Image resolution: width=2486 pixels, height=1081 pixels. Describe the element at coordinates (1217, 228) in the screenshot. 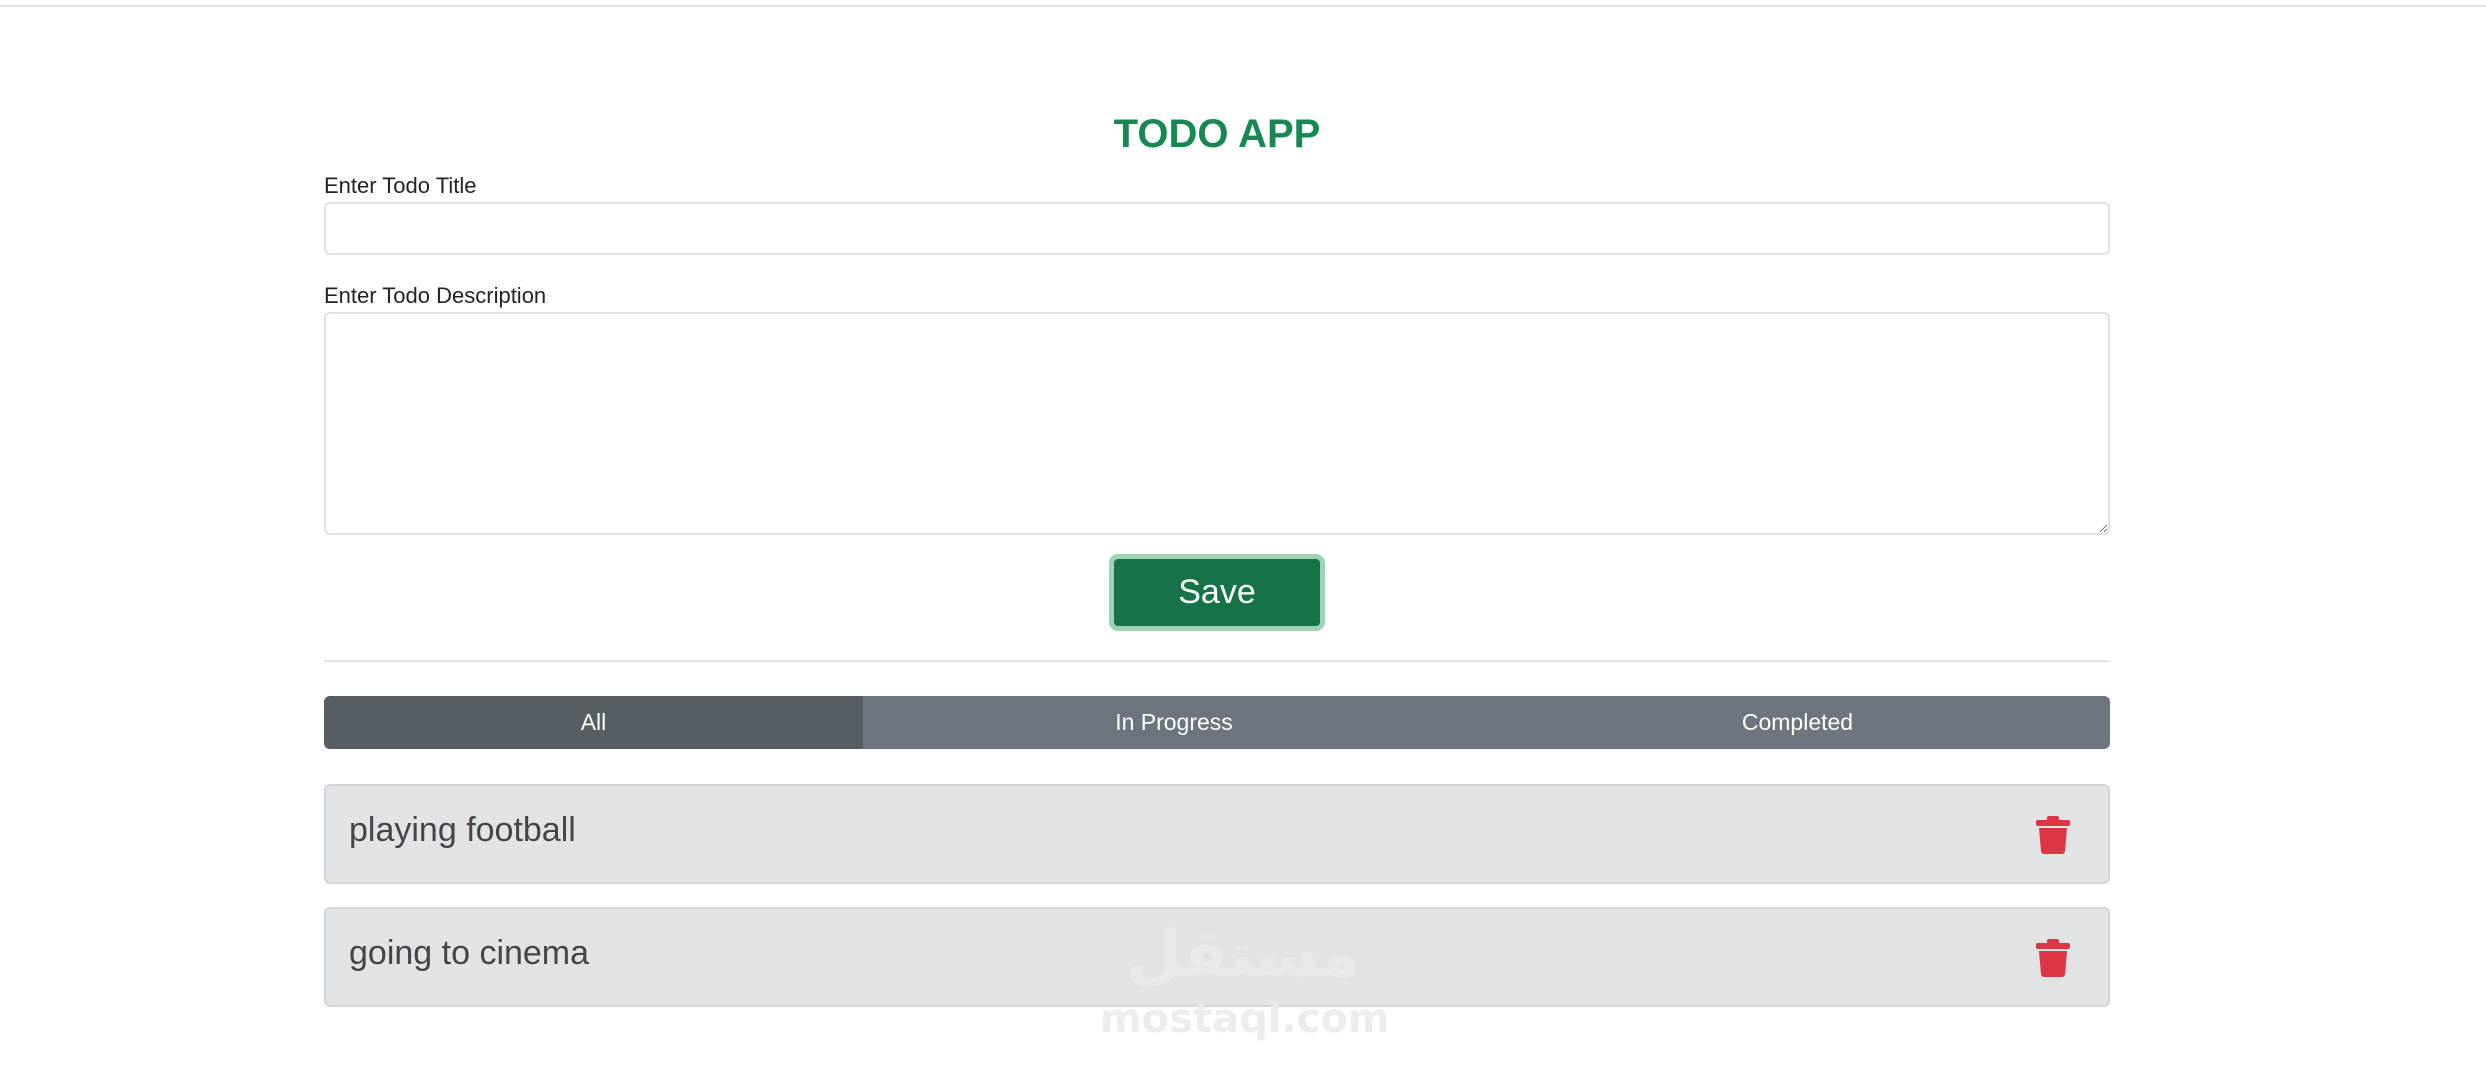

I see `todo-title-input` at that location.